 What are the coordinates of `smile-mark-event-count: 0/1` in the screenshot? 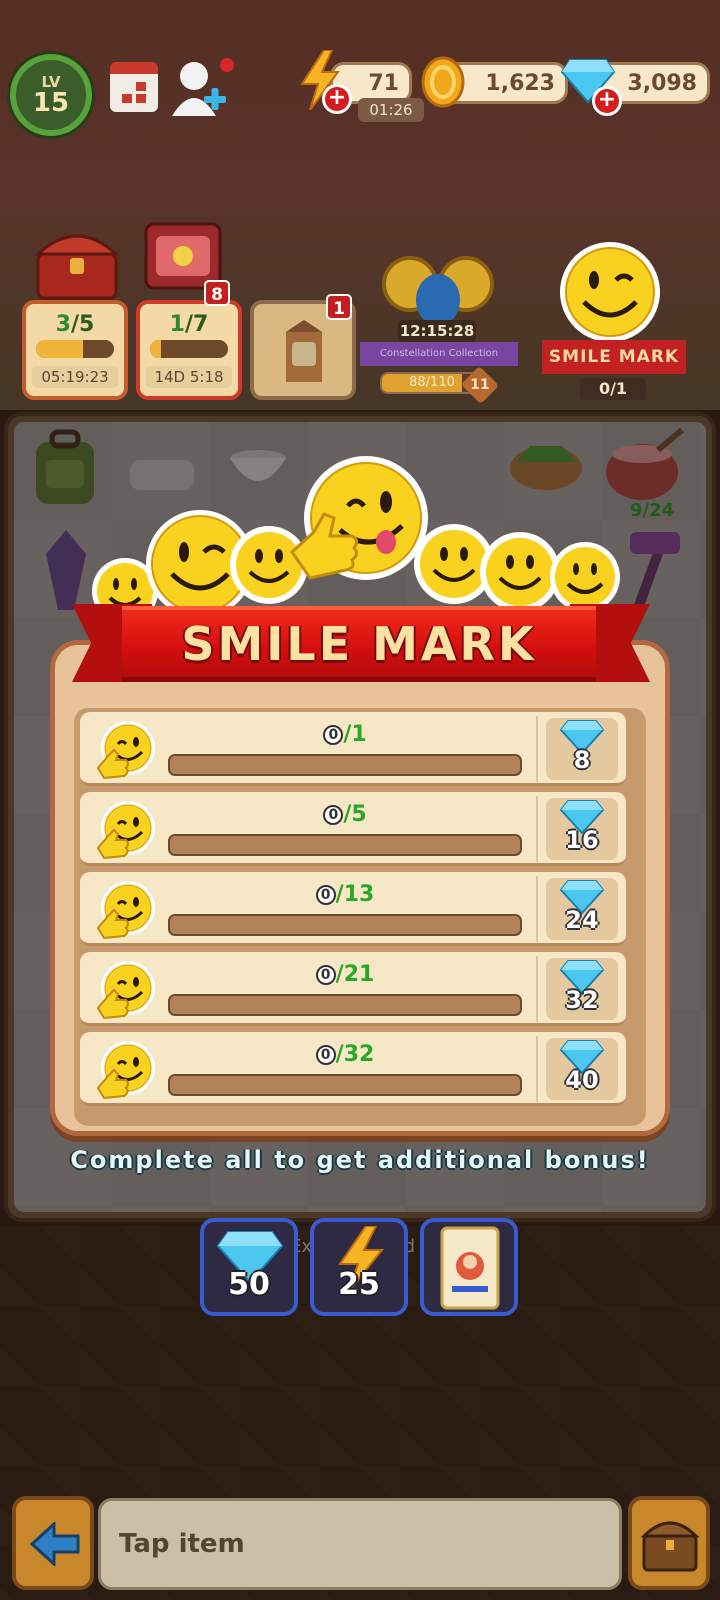 It's located at (613, 389).